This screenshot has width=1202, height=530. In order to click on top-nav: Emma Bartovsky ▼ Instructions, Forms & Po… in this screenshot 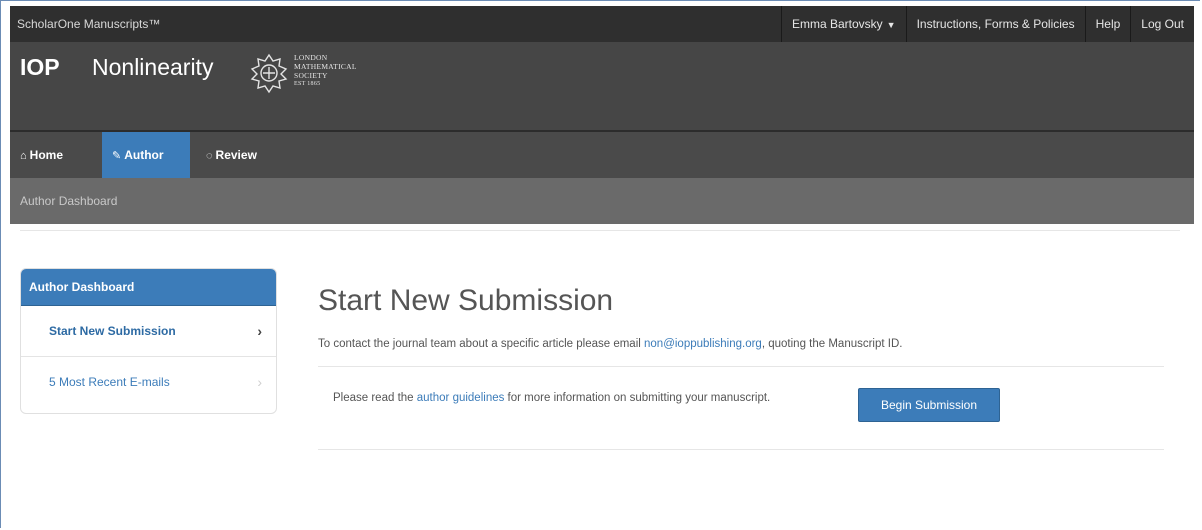, I will do `click(987, 24)`.